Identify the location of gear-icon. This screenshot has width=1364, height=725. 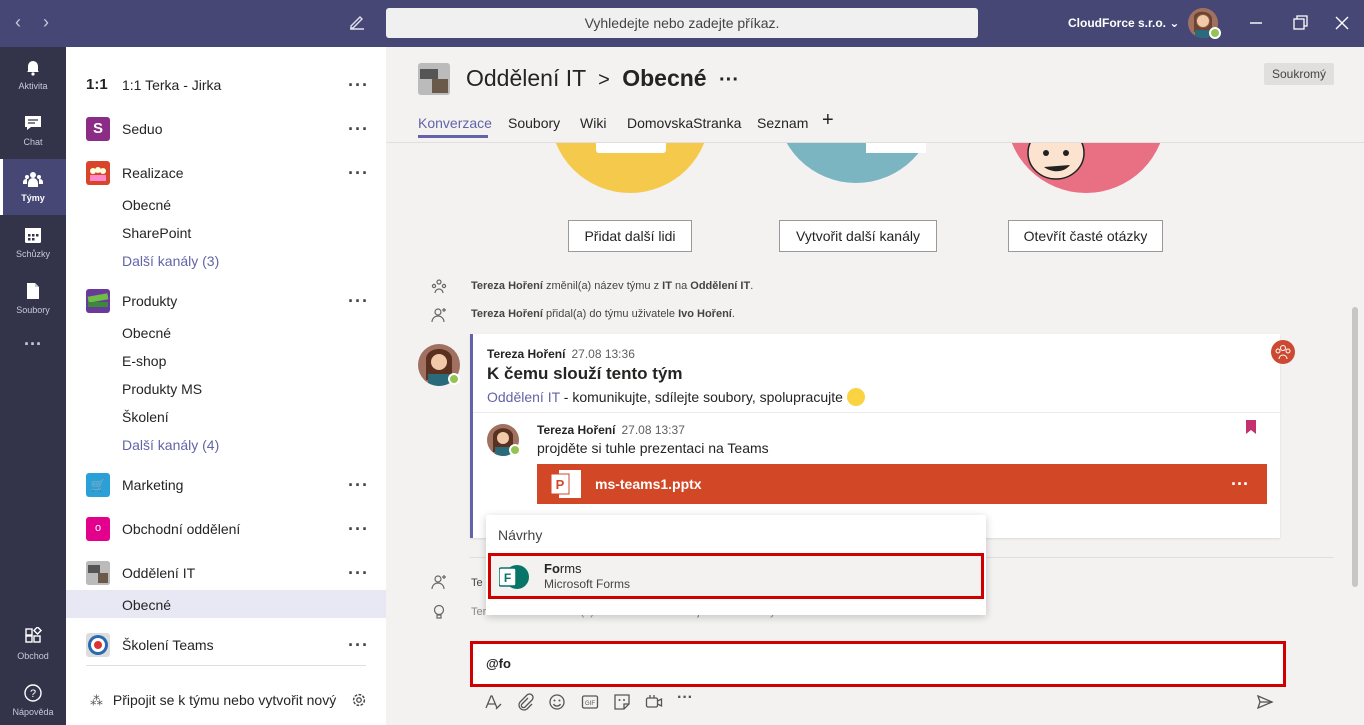
(359, 700).